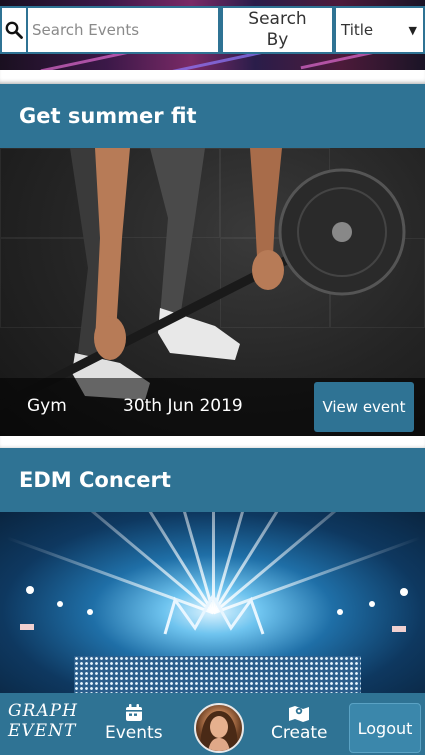  What do you see at coordinates (42, 731) in the screenshot?
I see `brand-line-2: EVENT` at bounding box center [42, 731].